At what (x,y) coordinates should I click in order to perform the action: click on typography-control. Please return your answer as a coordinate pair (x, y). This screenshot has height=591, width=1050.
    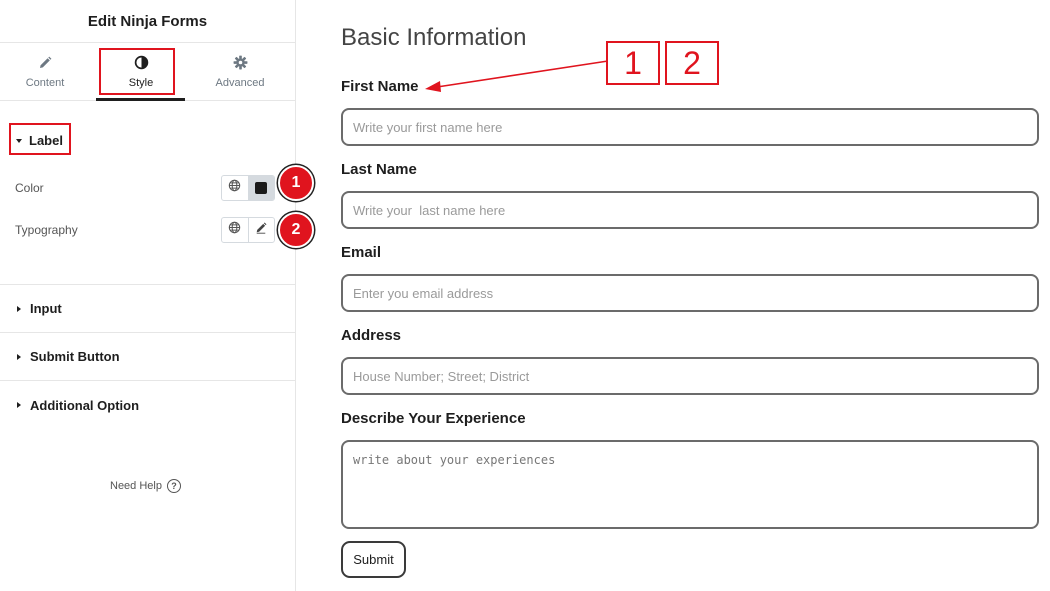
    Looking at the image, I should click on (248, 230).